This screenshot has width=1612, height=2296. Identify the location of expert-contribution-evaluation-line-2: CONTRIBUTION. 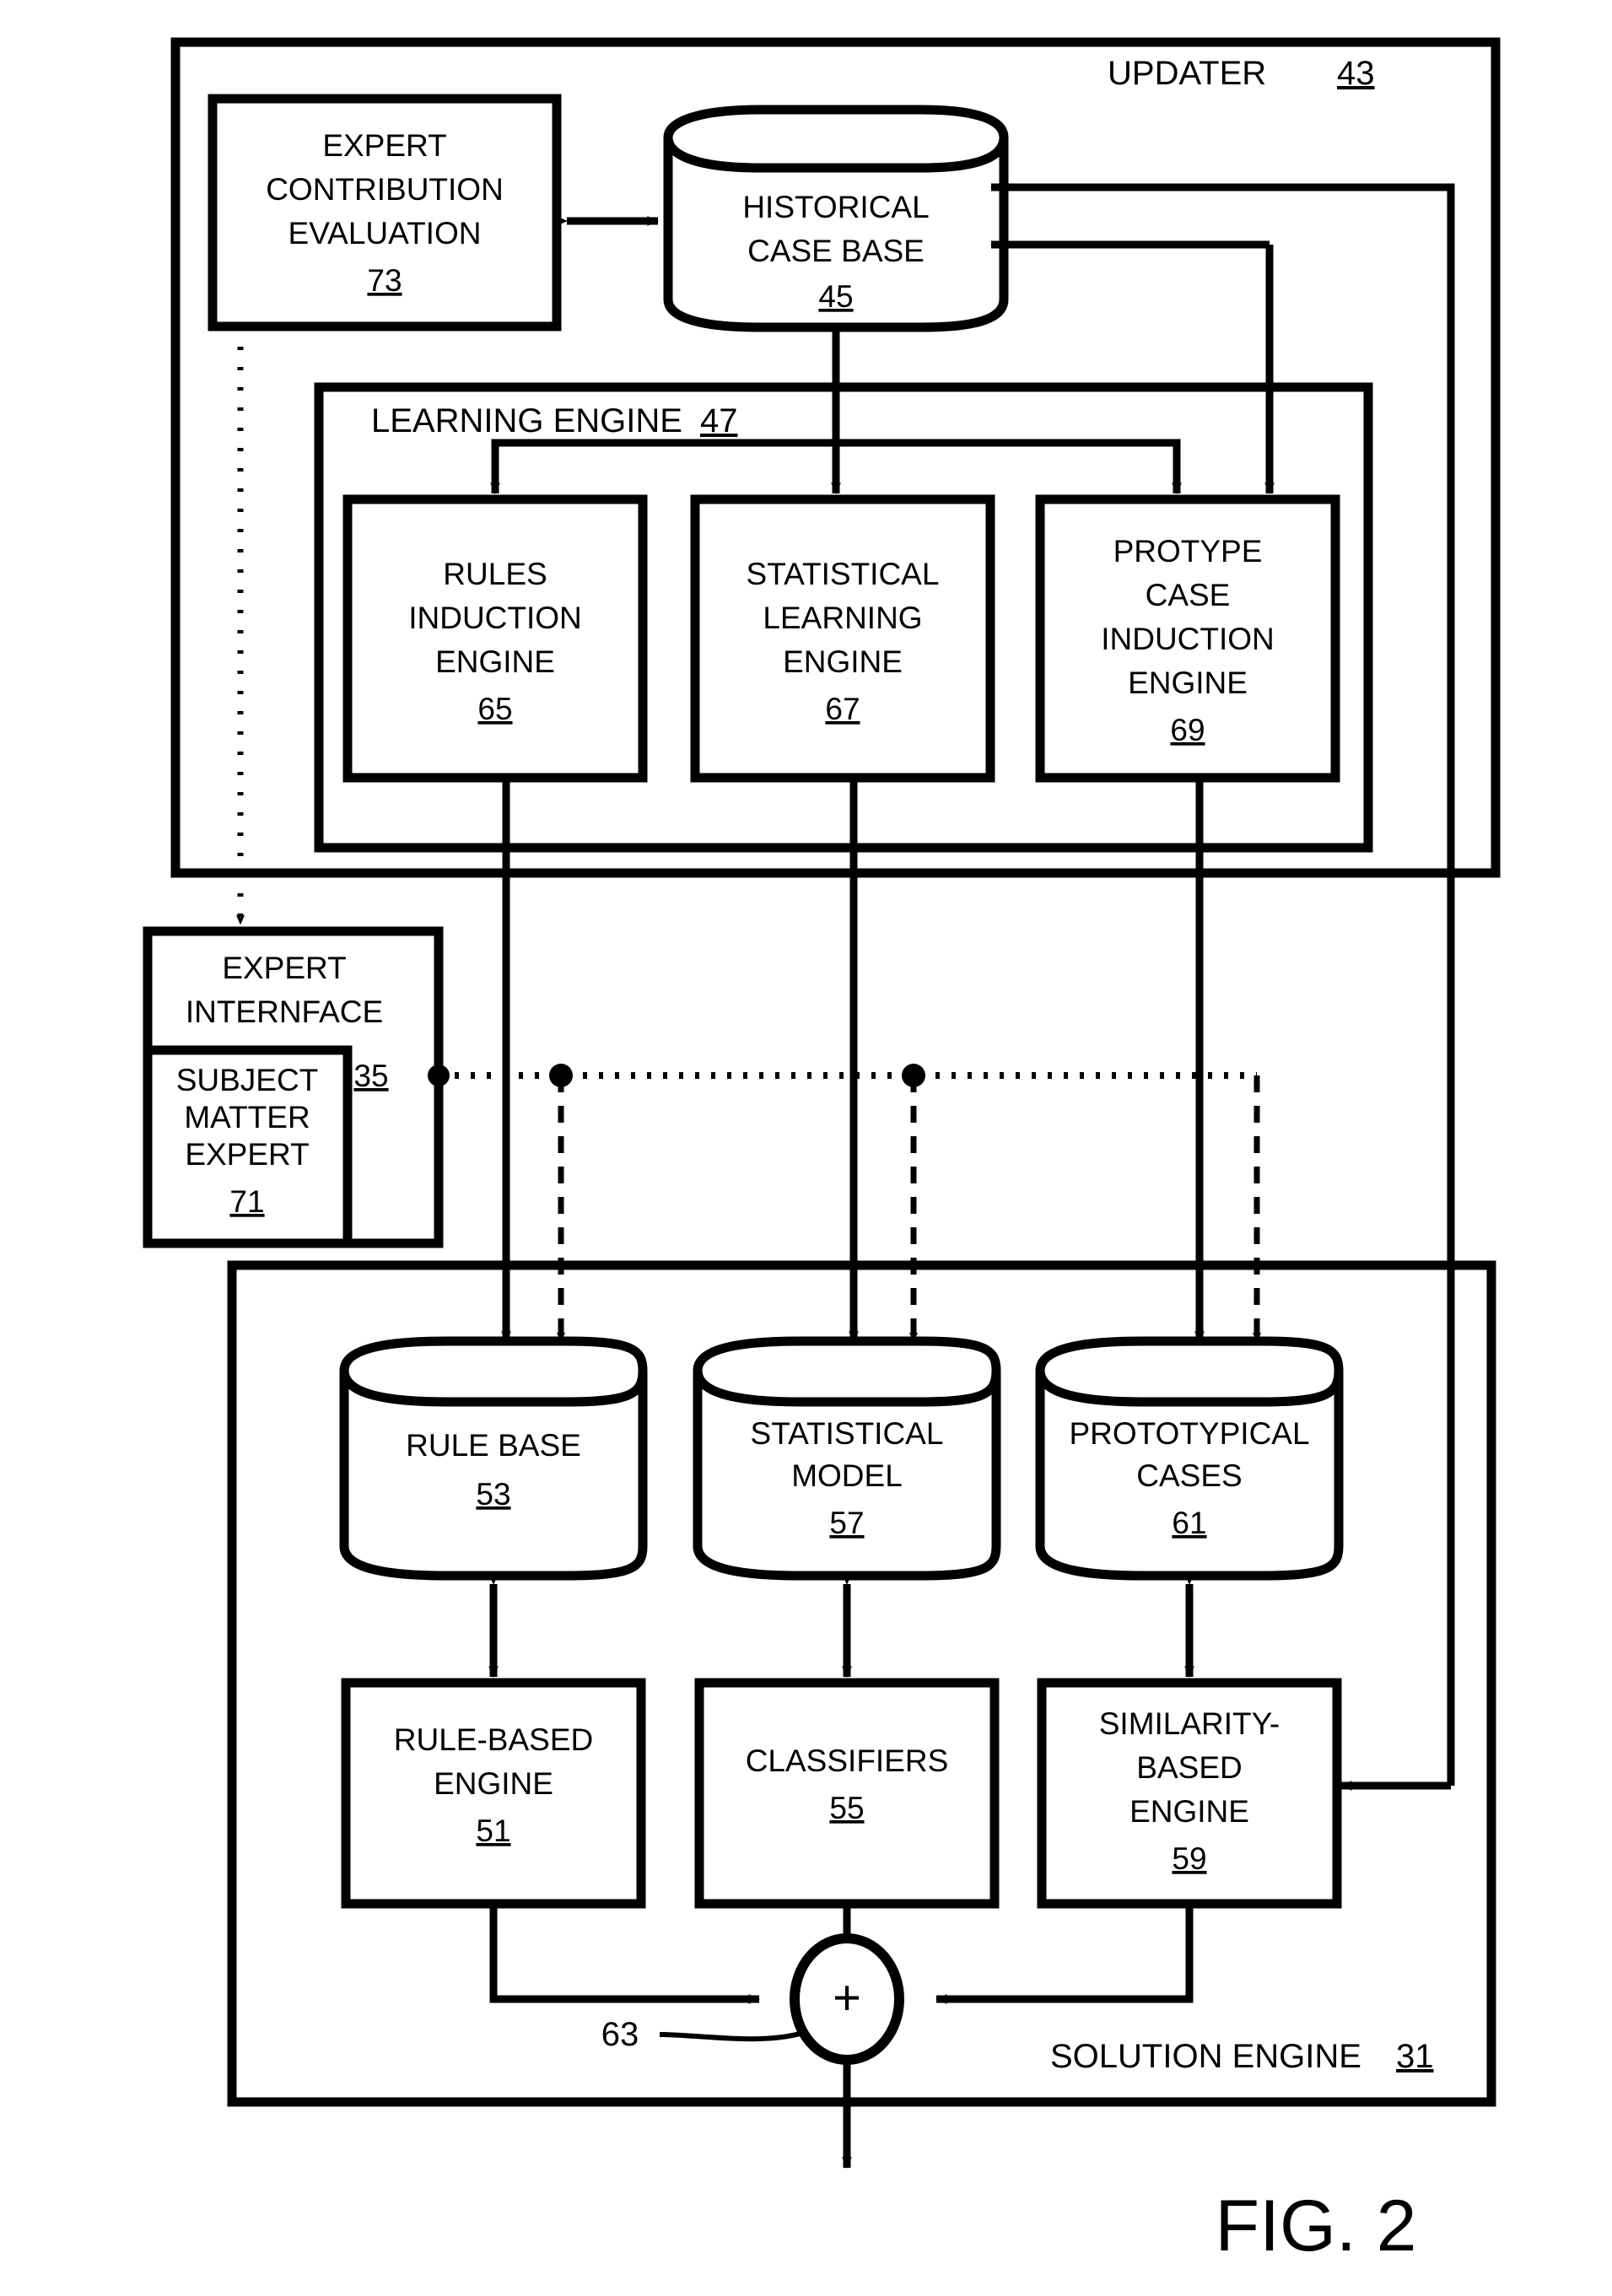
(385, 189).